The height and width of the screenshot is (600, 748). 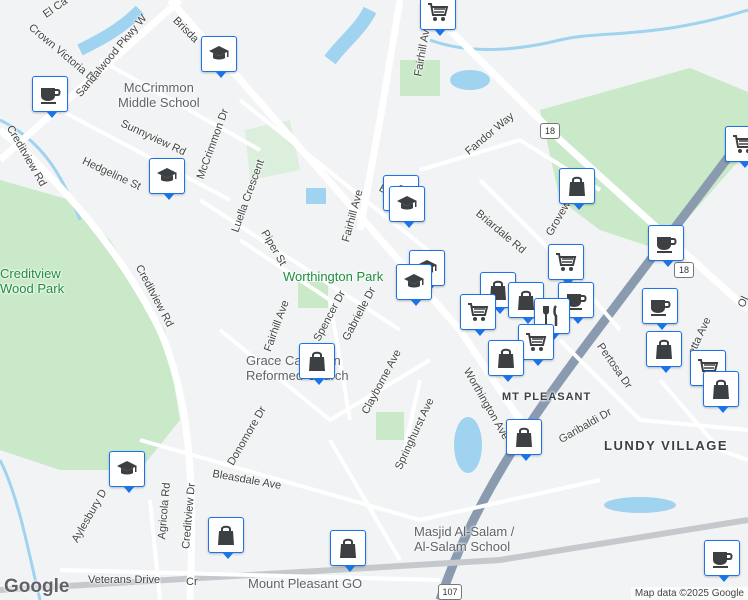 What do you see at coordinates (468, 445) in the screenshot?
I see `water-pond-south` at bounding box center [468, 445].